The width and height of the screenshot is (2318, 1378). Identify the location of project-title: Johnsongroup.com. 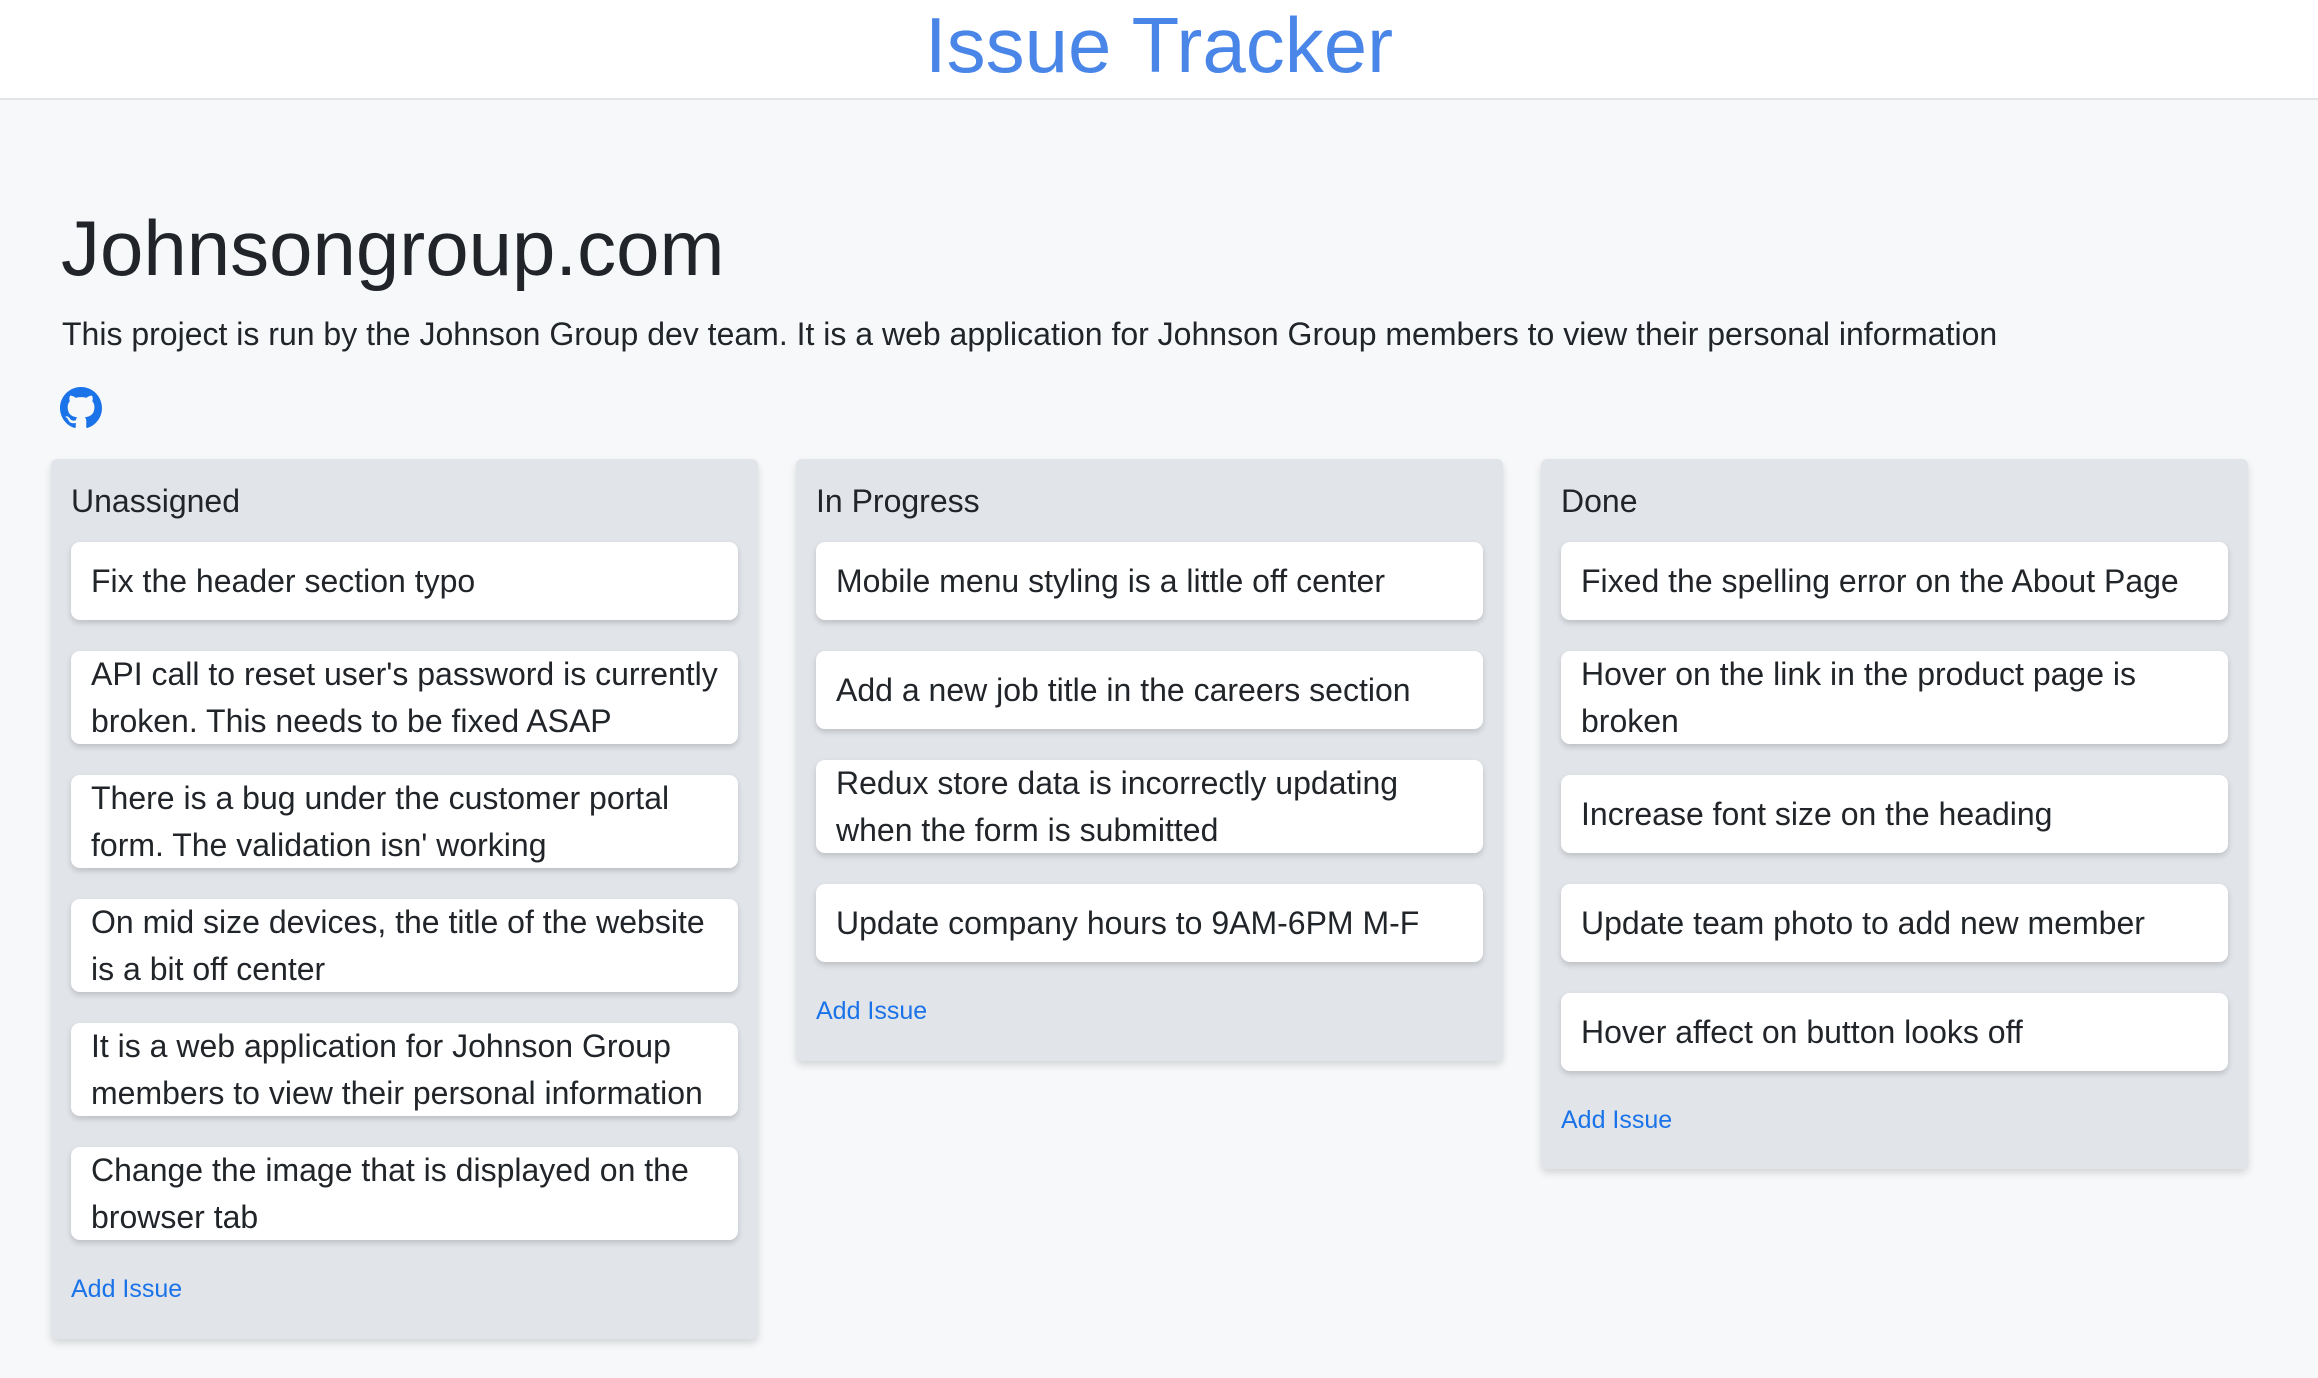
(393, 248).